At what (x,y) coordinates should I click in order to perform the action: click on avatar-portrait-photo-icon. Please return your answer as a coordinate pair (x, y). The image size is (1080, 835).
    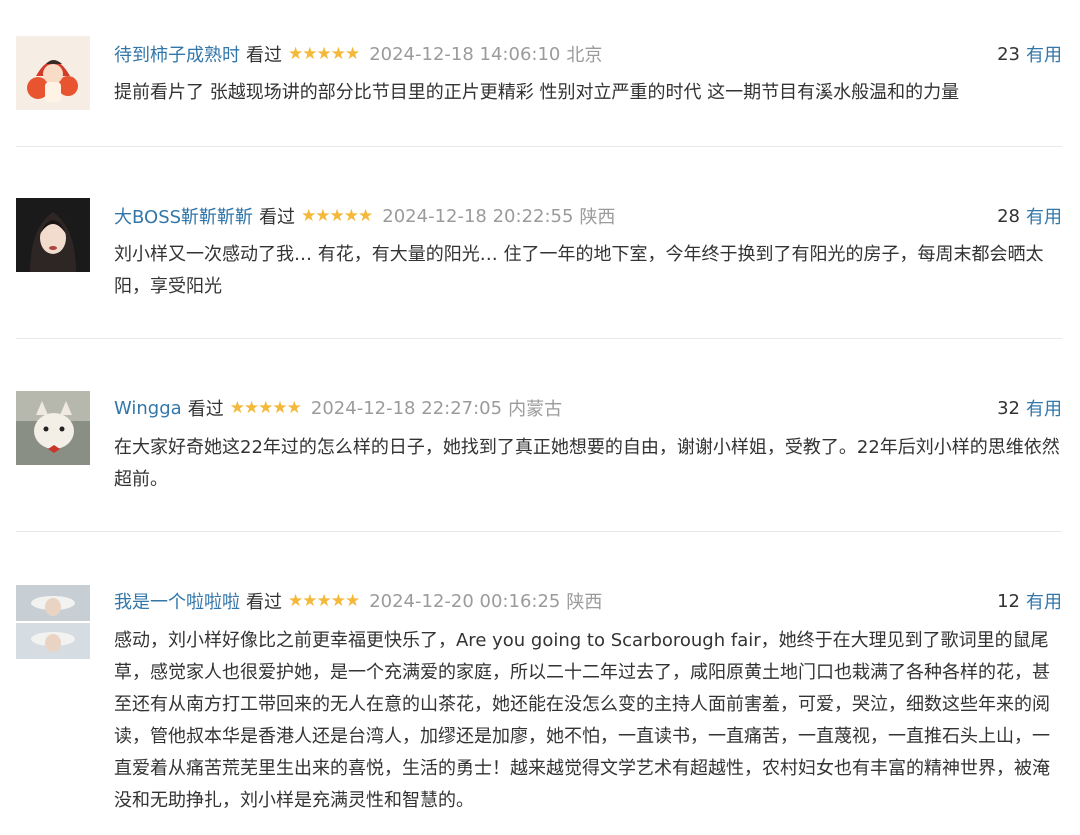
    Looking at the image, I should click on (53, 235).